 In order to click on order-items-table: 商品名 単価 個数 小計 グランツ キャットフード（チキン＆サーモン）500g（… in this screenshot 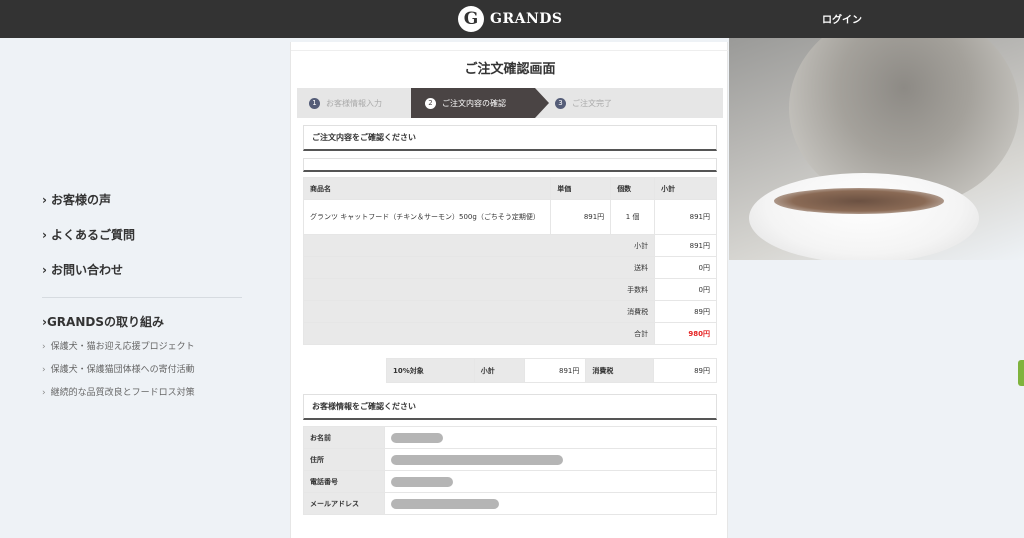, I will do `click(509, 261)`.